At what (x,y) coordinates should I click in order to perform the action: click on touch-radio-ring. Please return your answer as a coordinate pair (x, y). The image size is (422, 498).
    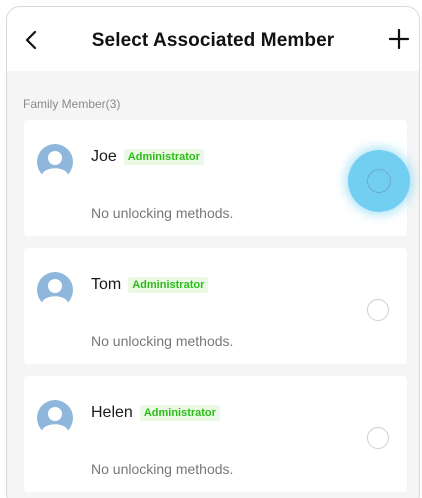
    Looking at the image, I should click on (379, 181).